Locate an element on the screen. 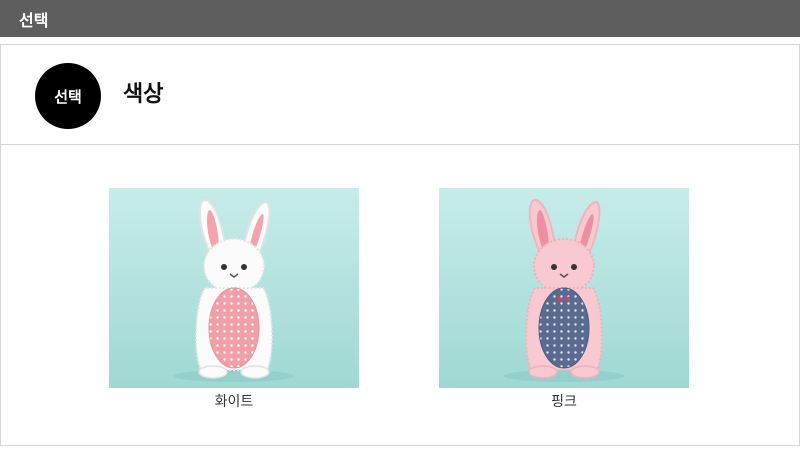 Image resolution: width=800 pixels, height=467 pixels. select-badge: 선택 is located at coordinates (68, 96).